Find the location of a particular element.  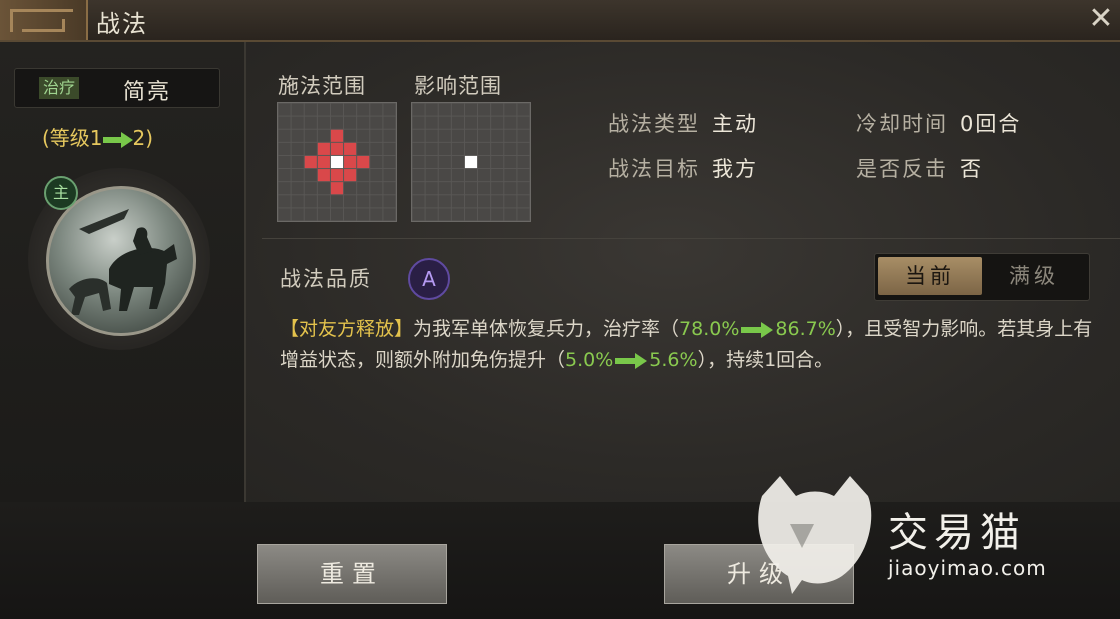

level-arrow-icon is located at coordinates (117, 139).